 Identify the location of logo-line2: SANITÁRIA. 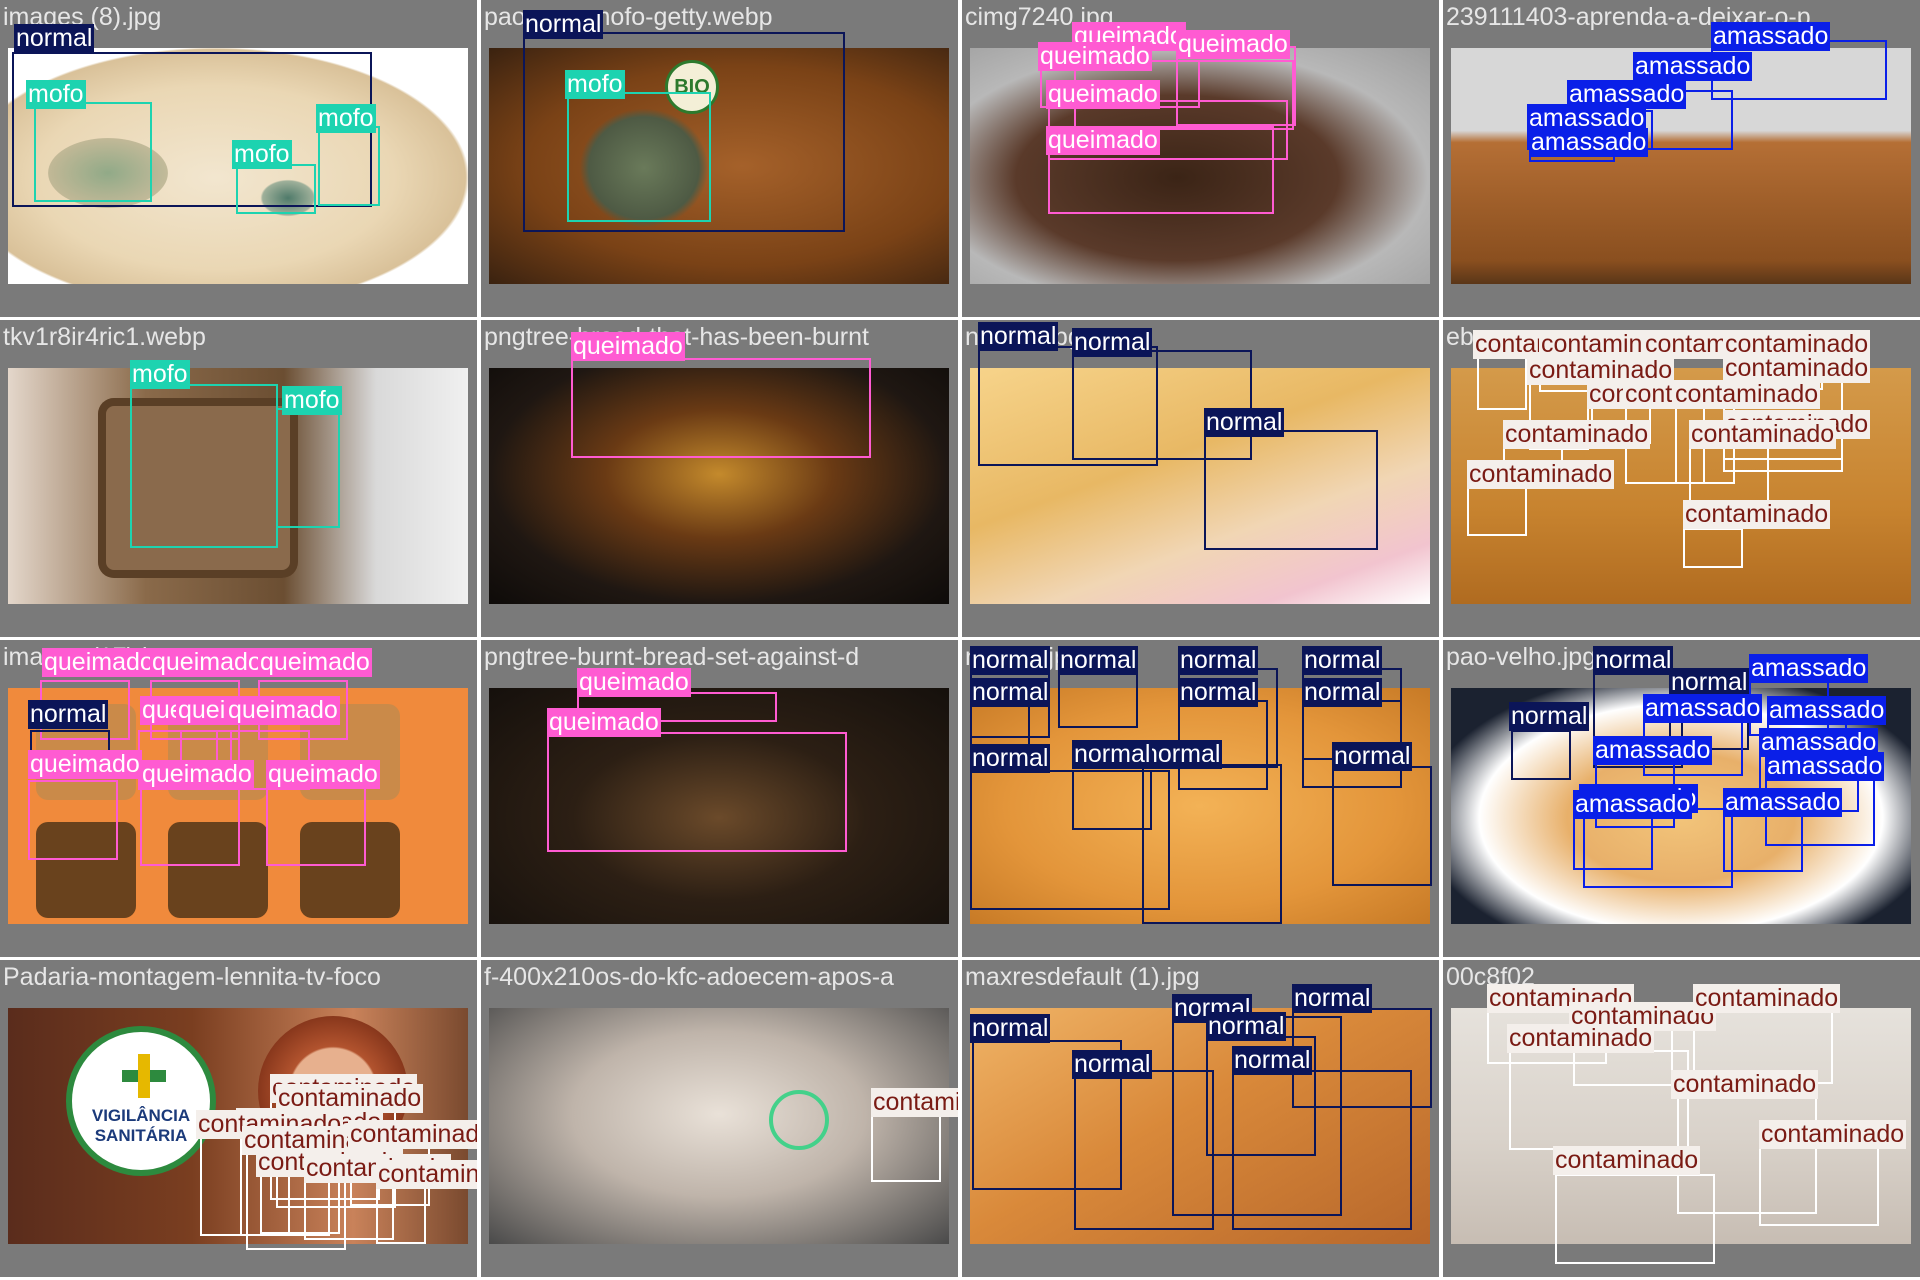
(141, 1135).